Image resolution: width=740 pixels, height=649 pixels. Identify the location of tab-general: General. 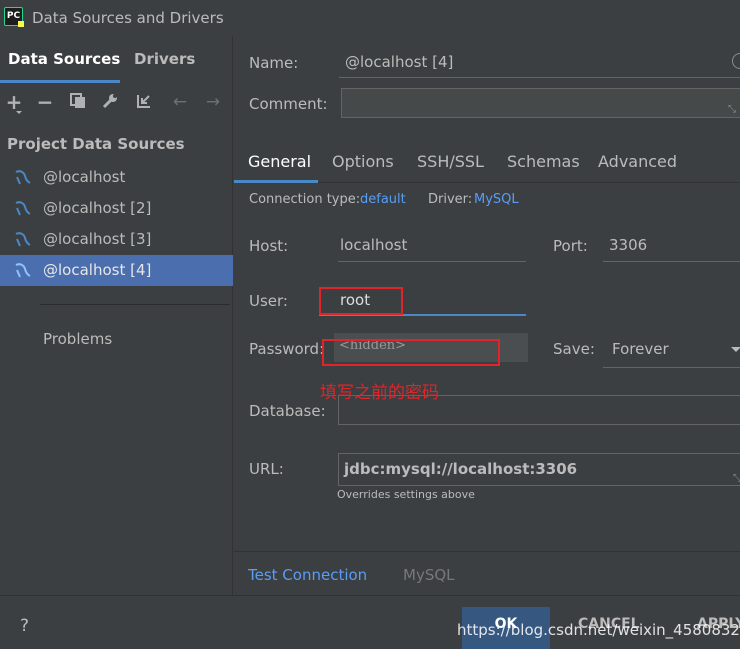
(279, 161).